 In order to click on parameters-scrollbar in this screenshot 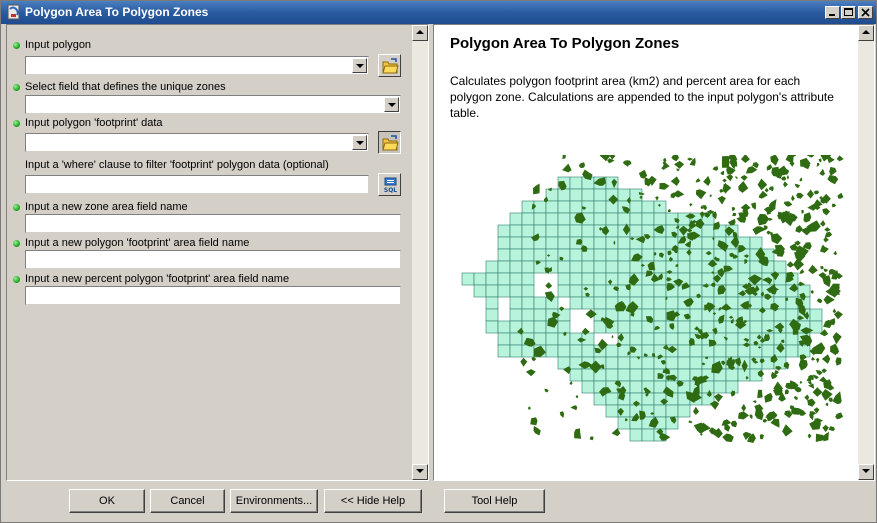, I will do `click(420, 252)`.